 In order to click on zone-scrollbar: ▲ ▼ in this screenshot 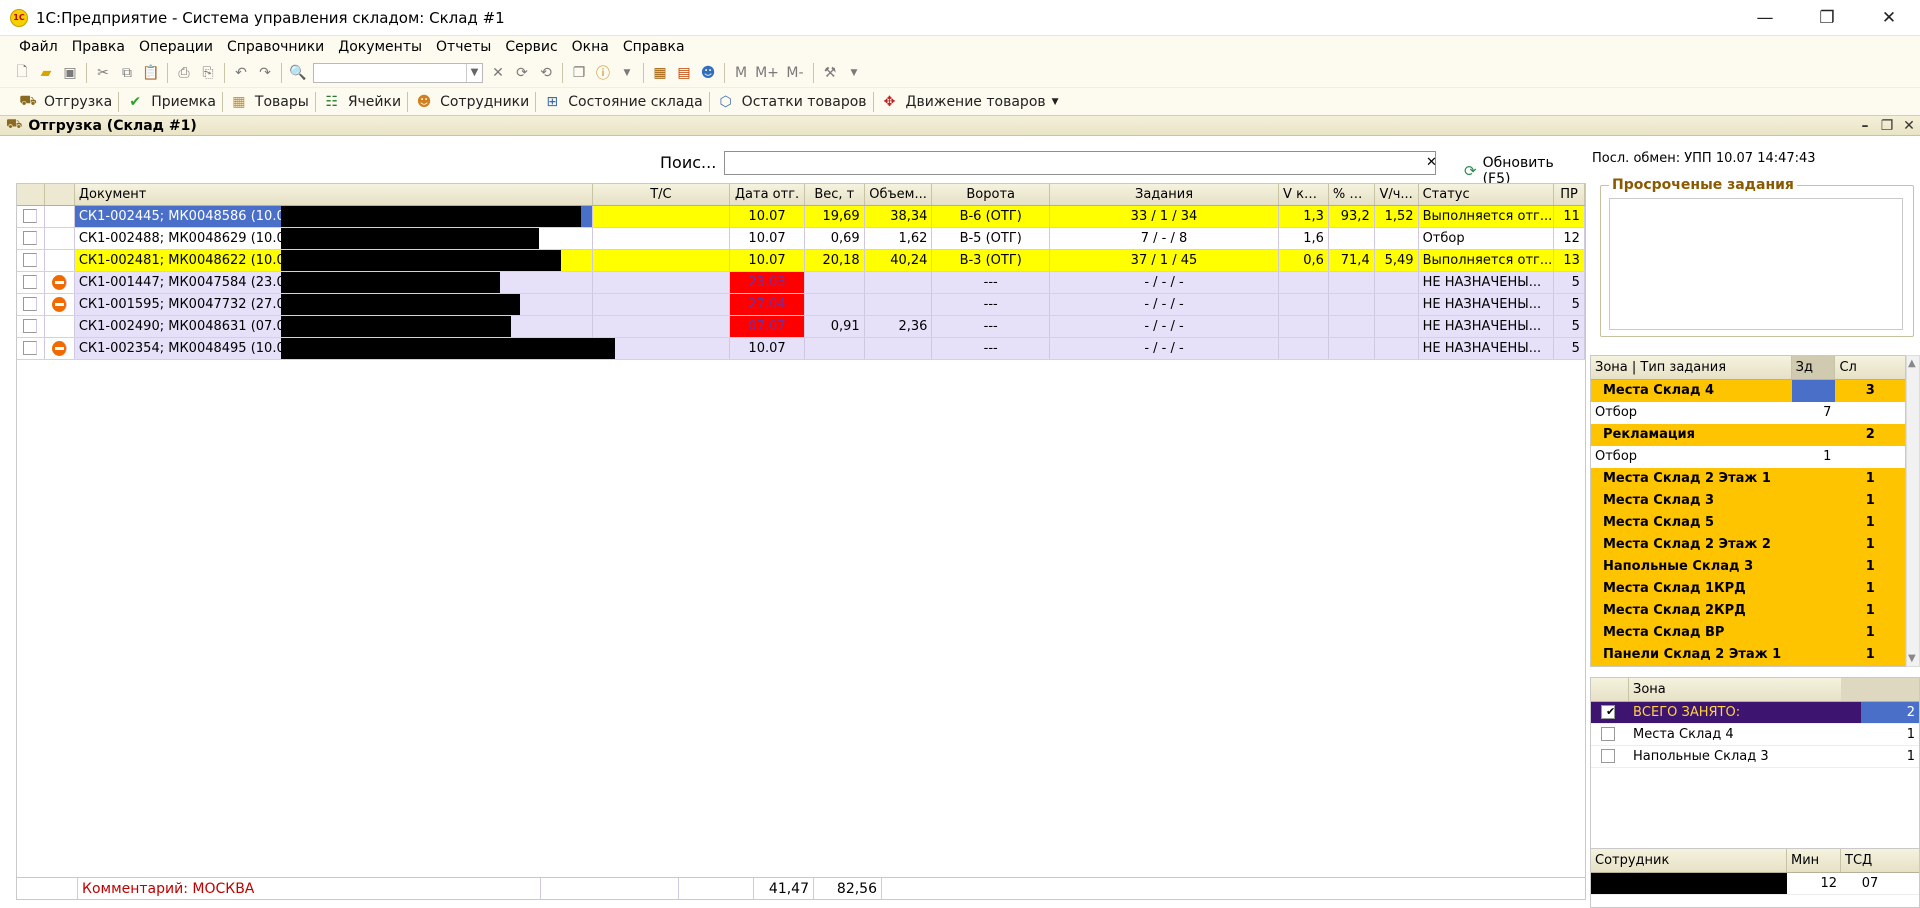, I will do `click(1913, 511)`.